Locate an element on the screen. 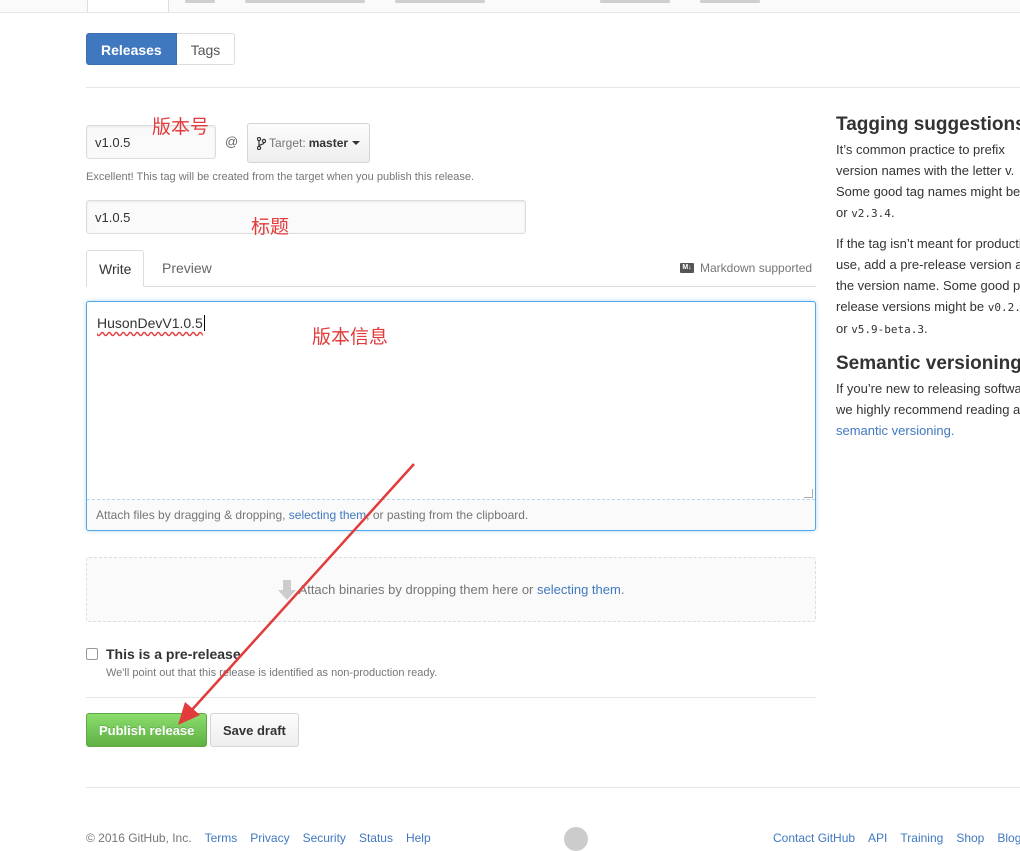 This screenshot has width=1020, height=851. footer-link-security: Security is located at coordinates (324, 838).